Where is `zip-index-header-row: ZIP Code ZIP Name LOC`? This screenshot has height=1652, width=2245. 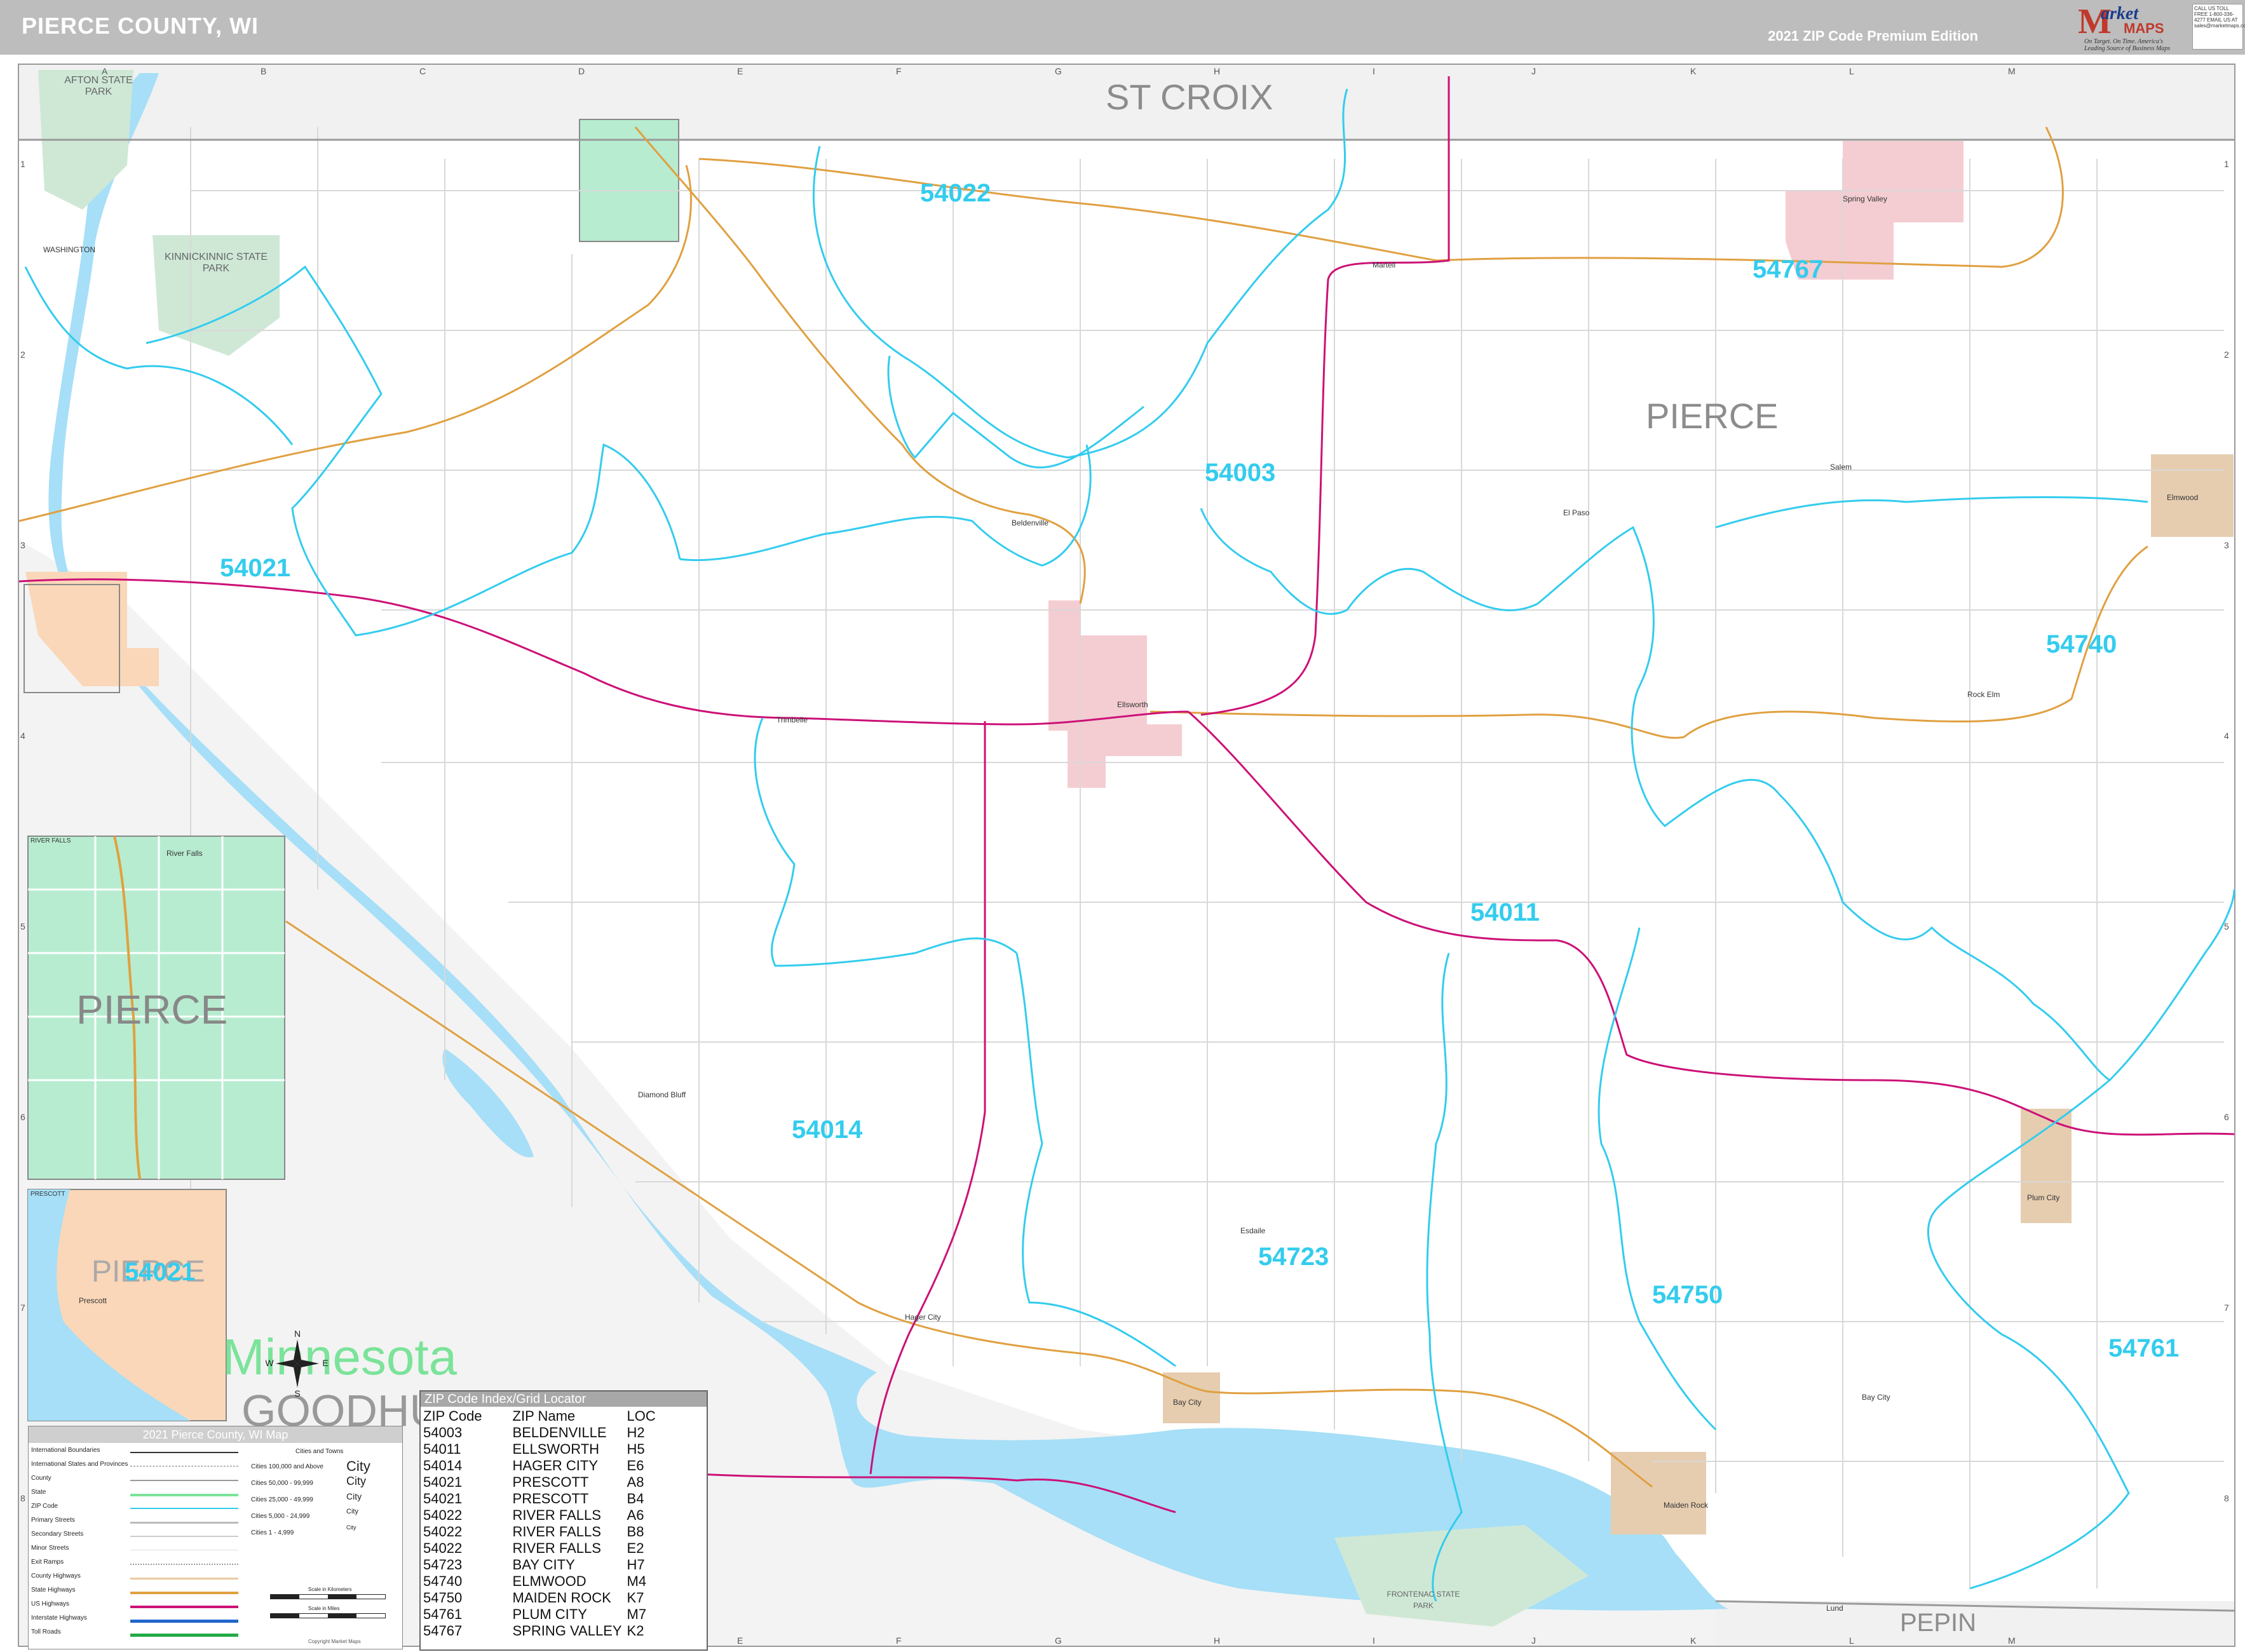
zip-index-header-row: ZIP Code ZIP Name LOC is located at coordinates (542, 1417).